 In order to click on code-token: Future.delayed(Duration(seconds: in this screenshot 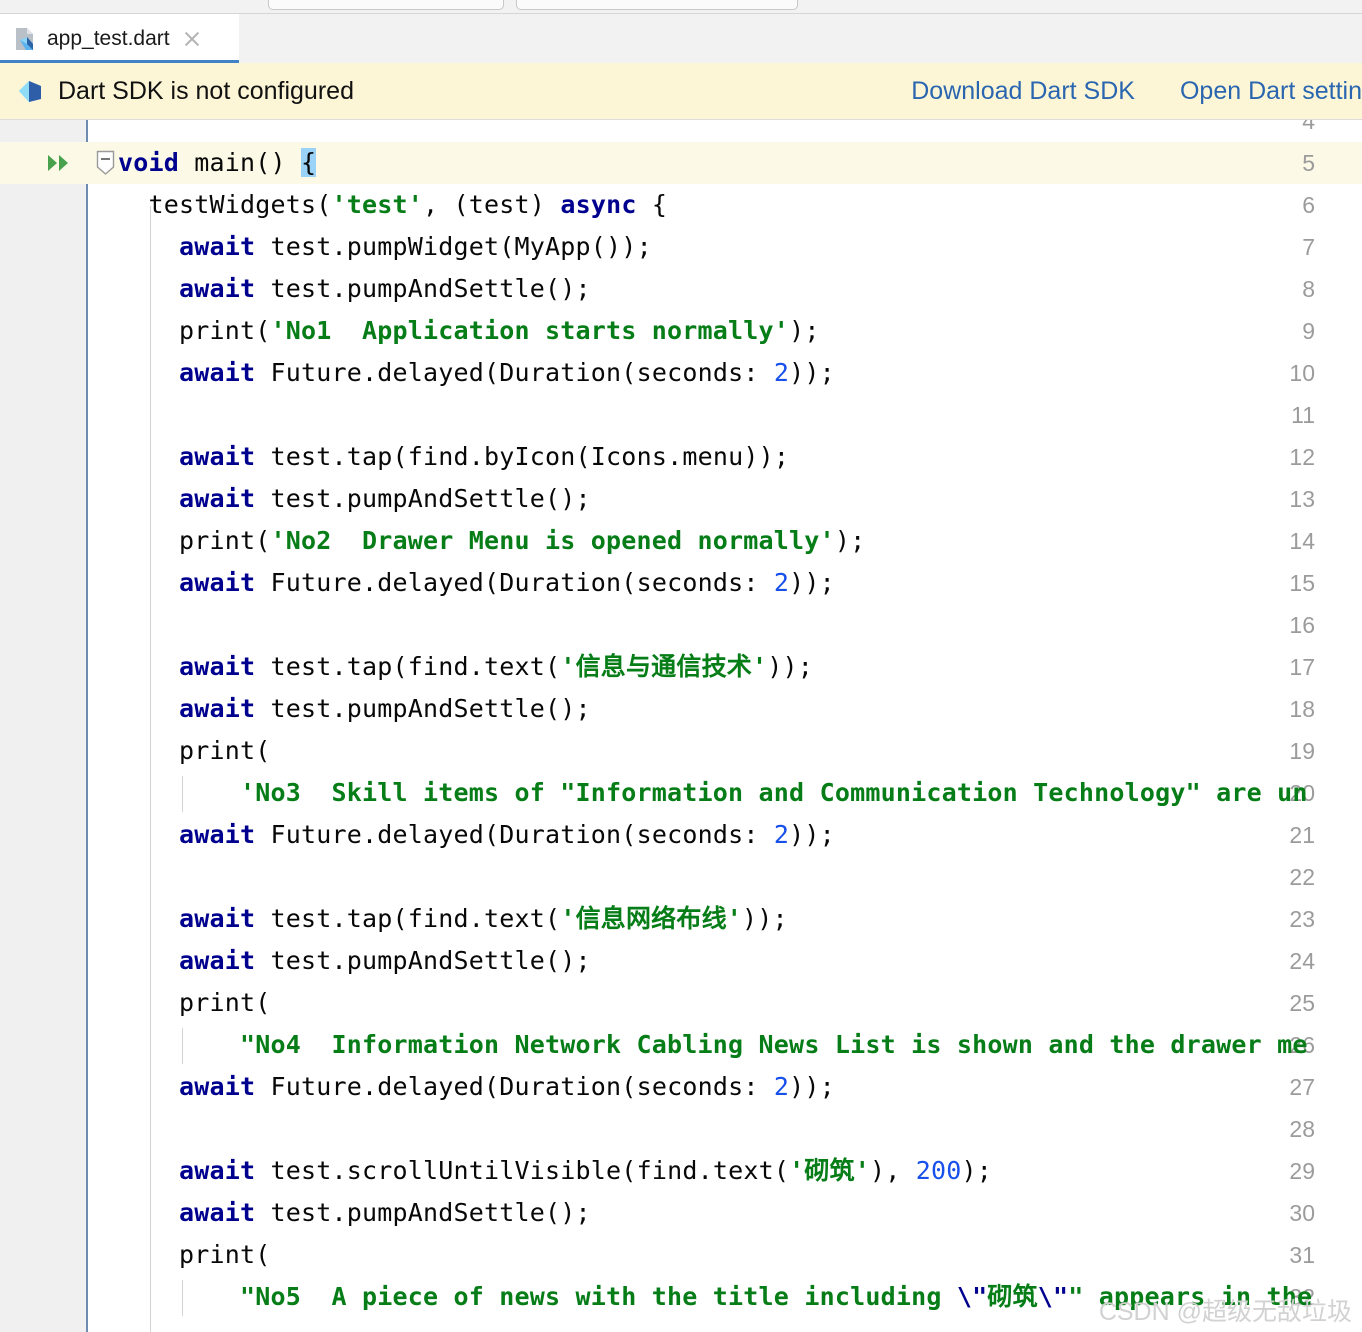, I will do `click(514, 1086)`.